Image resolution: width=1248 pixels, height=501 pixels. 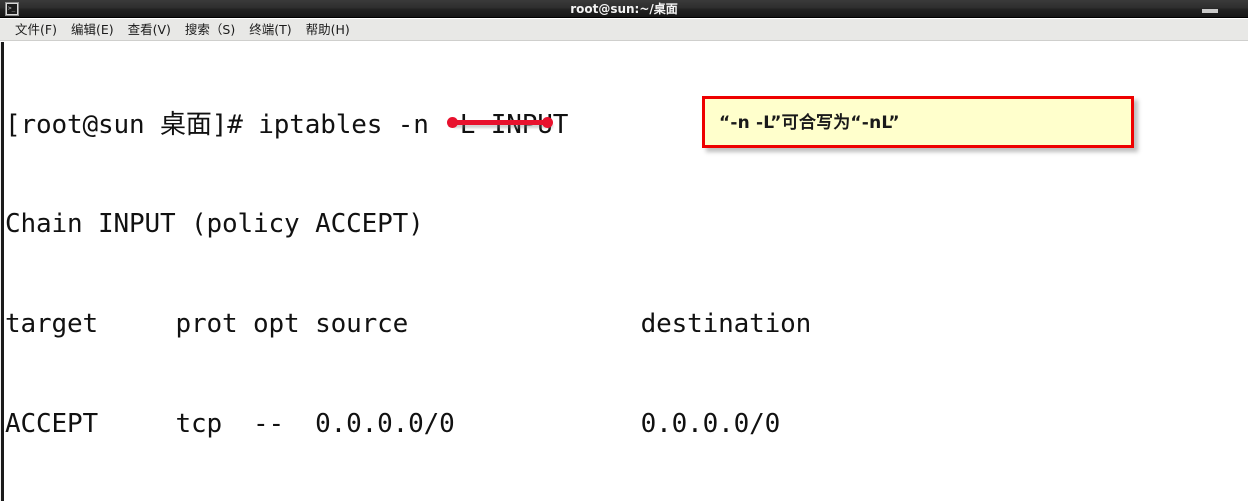 I want to click on menu-search: 搜索（S), so click(x=210, y=29).